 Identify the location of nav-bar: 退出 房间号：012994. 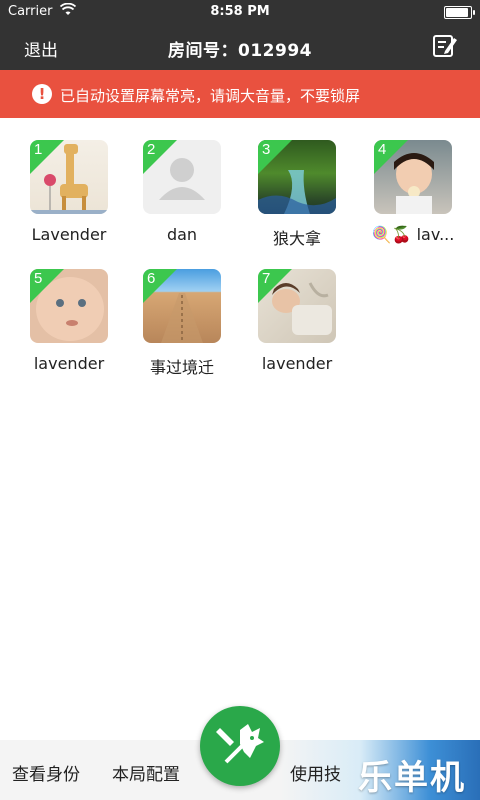
(240, 47).